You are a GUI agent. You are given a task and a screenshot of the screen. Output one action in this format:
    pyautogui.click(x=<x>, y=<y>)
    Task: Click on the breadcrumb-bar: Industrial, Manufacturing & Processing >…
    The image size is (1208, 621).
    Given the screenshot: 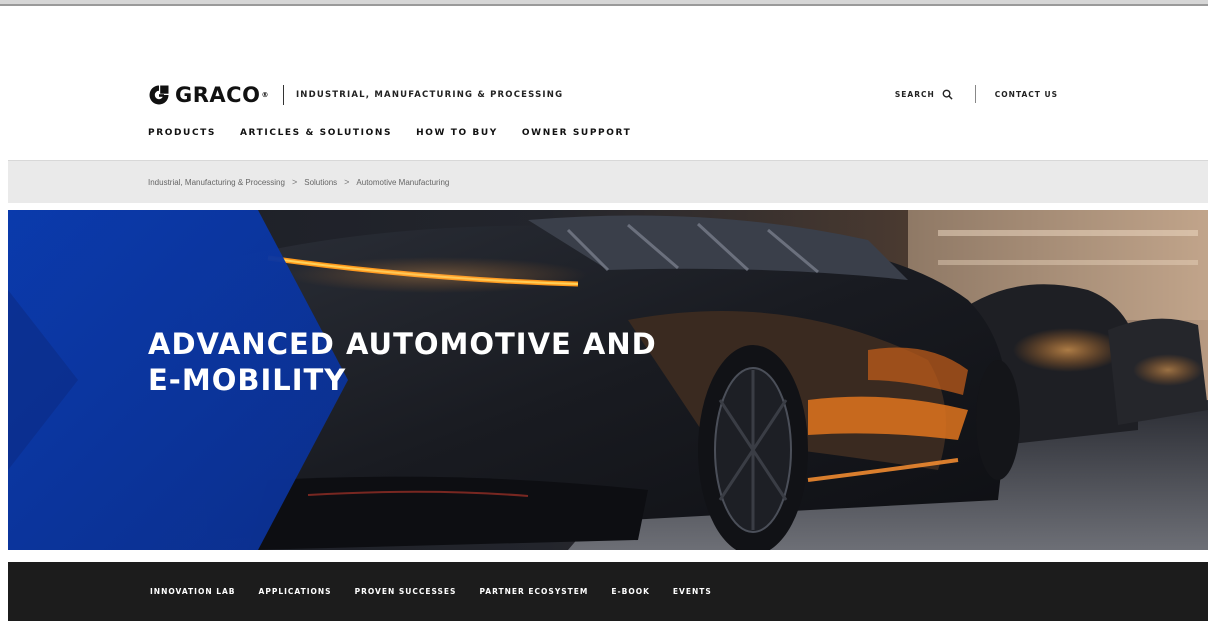 What is the action you would take?
    pyautogui.click(x=608, y=181)
    